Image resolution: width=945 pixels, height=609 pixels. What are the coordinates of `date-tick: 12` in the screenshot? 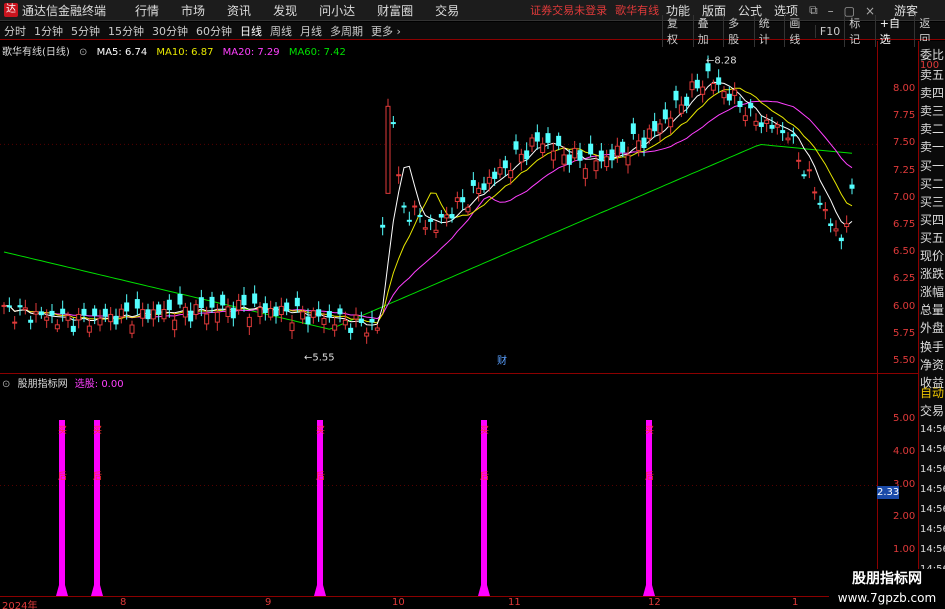 It's located at (654, 602).